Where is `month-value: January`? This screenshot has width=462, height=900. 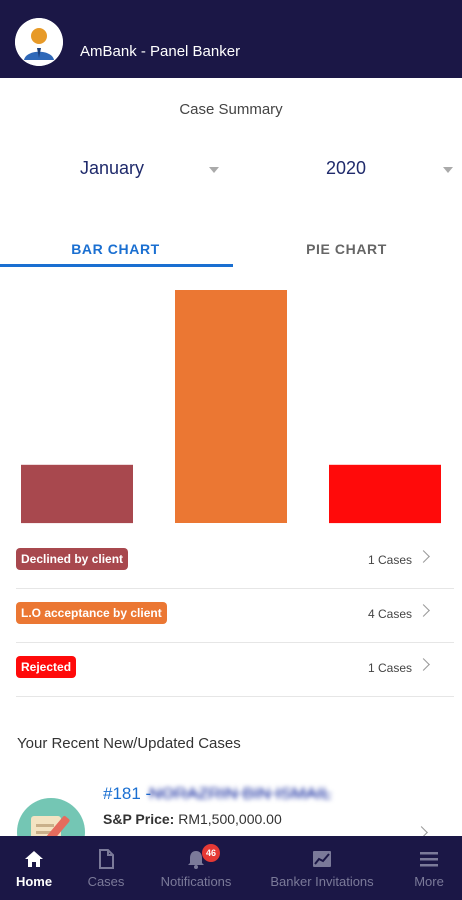 month-value: January is located at coordinates (112, 168).